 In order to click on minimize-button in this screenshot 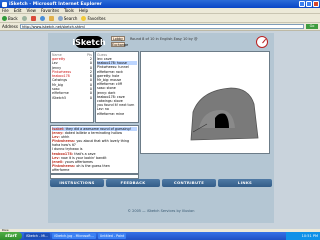, I will do `click(302, 4)`.